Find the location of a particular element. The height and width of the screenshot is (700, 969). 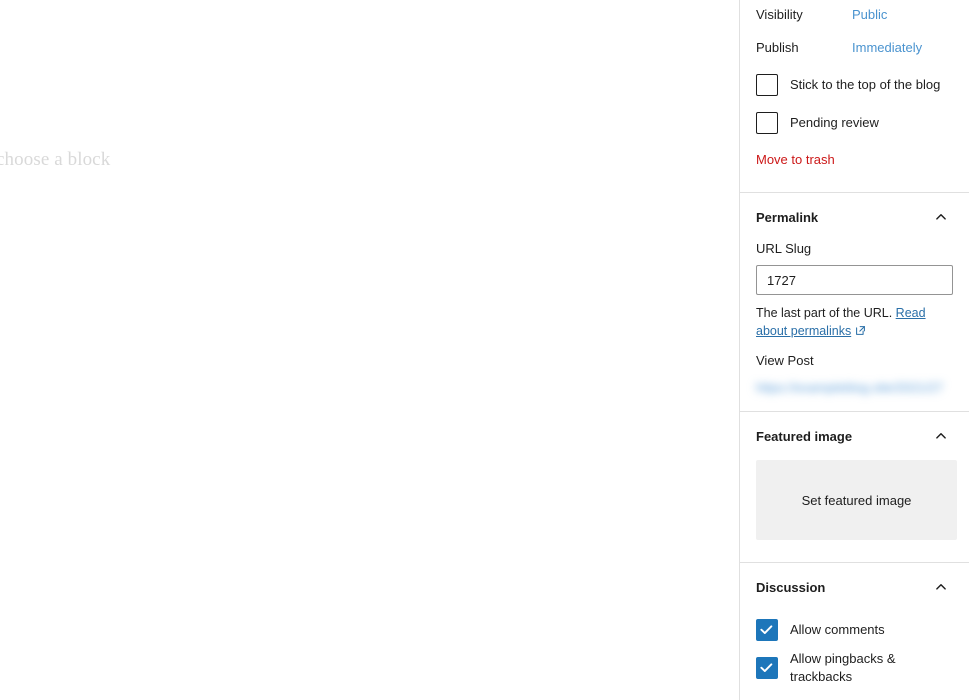

allow-pingbacks-checkbox is located at coordinates (767, 668).